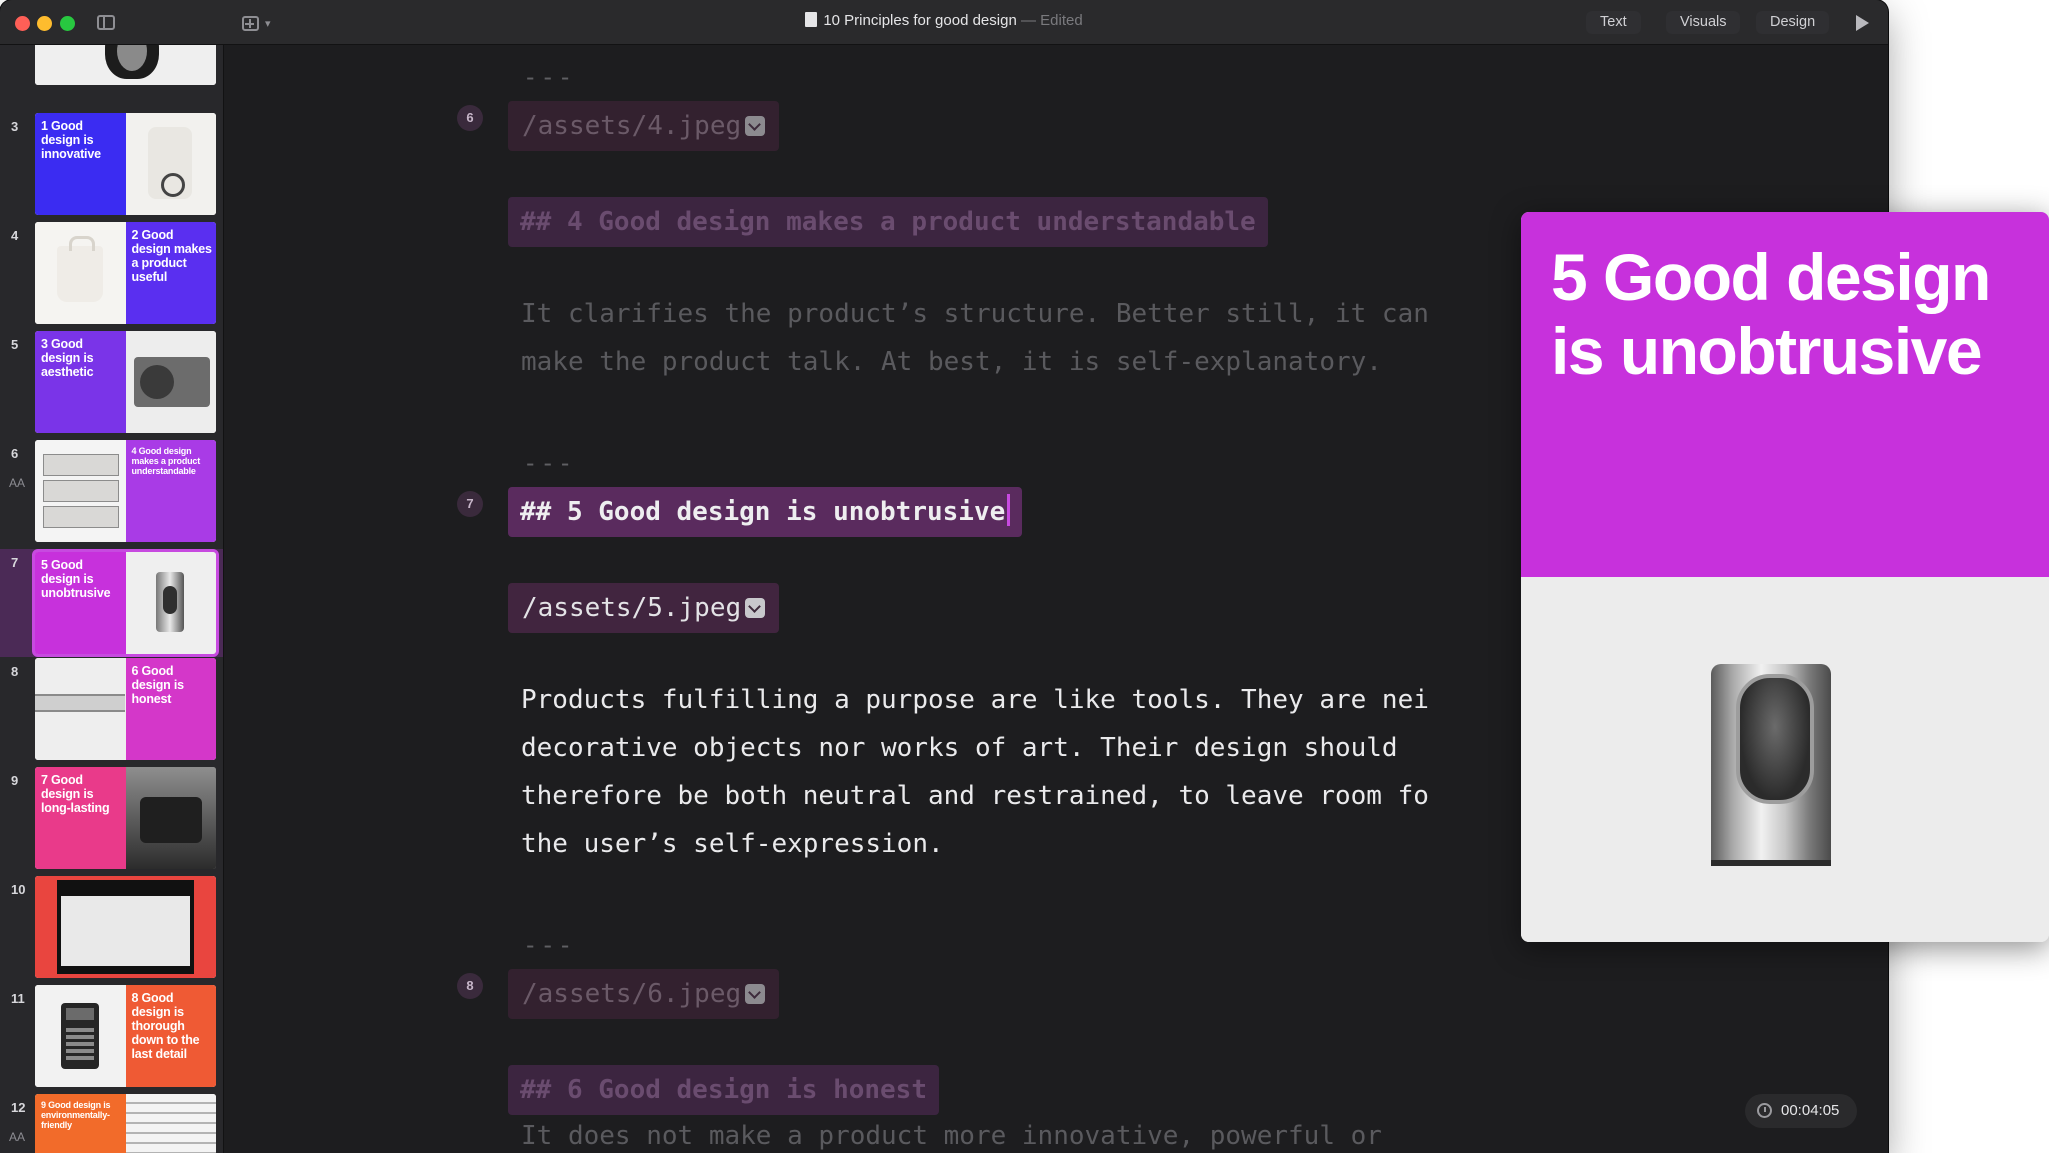  Describe the element at coordinates (1810, 1110) in the screenshot. I see `timer-value: 00:04:05` at that location.